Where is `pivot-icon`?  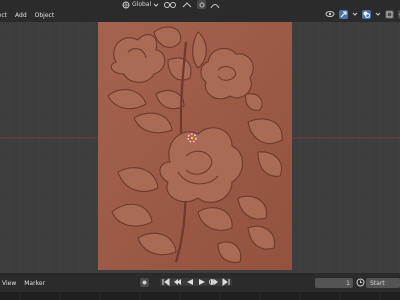
pivot-icon is located at coordinates (170, 5).